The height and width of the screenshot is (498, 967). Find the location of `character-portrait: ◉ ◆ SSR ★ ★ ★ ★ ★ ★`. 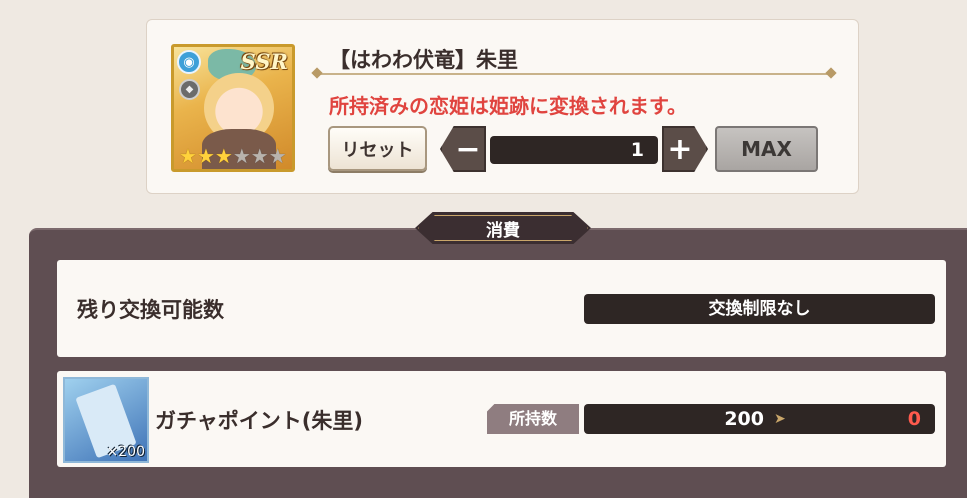

character-portrait: ◉ ◆ SSR ★ ★ ★ ★ ★ ★ is located at coordinates (233, 108).